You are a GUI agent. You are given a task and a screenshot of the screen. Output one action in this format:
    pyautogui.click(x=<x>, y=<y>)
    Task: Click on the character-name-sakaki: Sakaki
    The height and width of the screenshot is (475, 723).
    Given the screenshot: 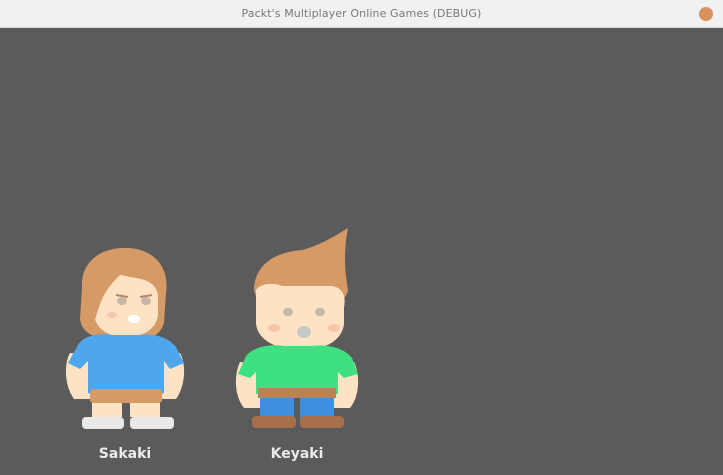 What is the action you would take?
    pyautogui.click(x=125, y=454)
    